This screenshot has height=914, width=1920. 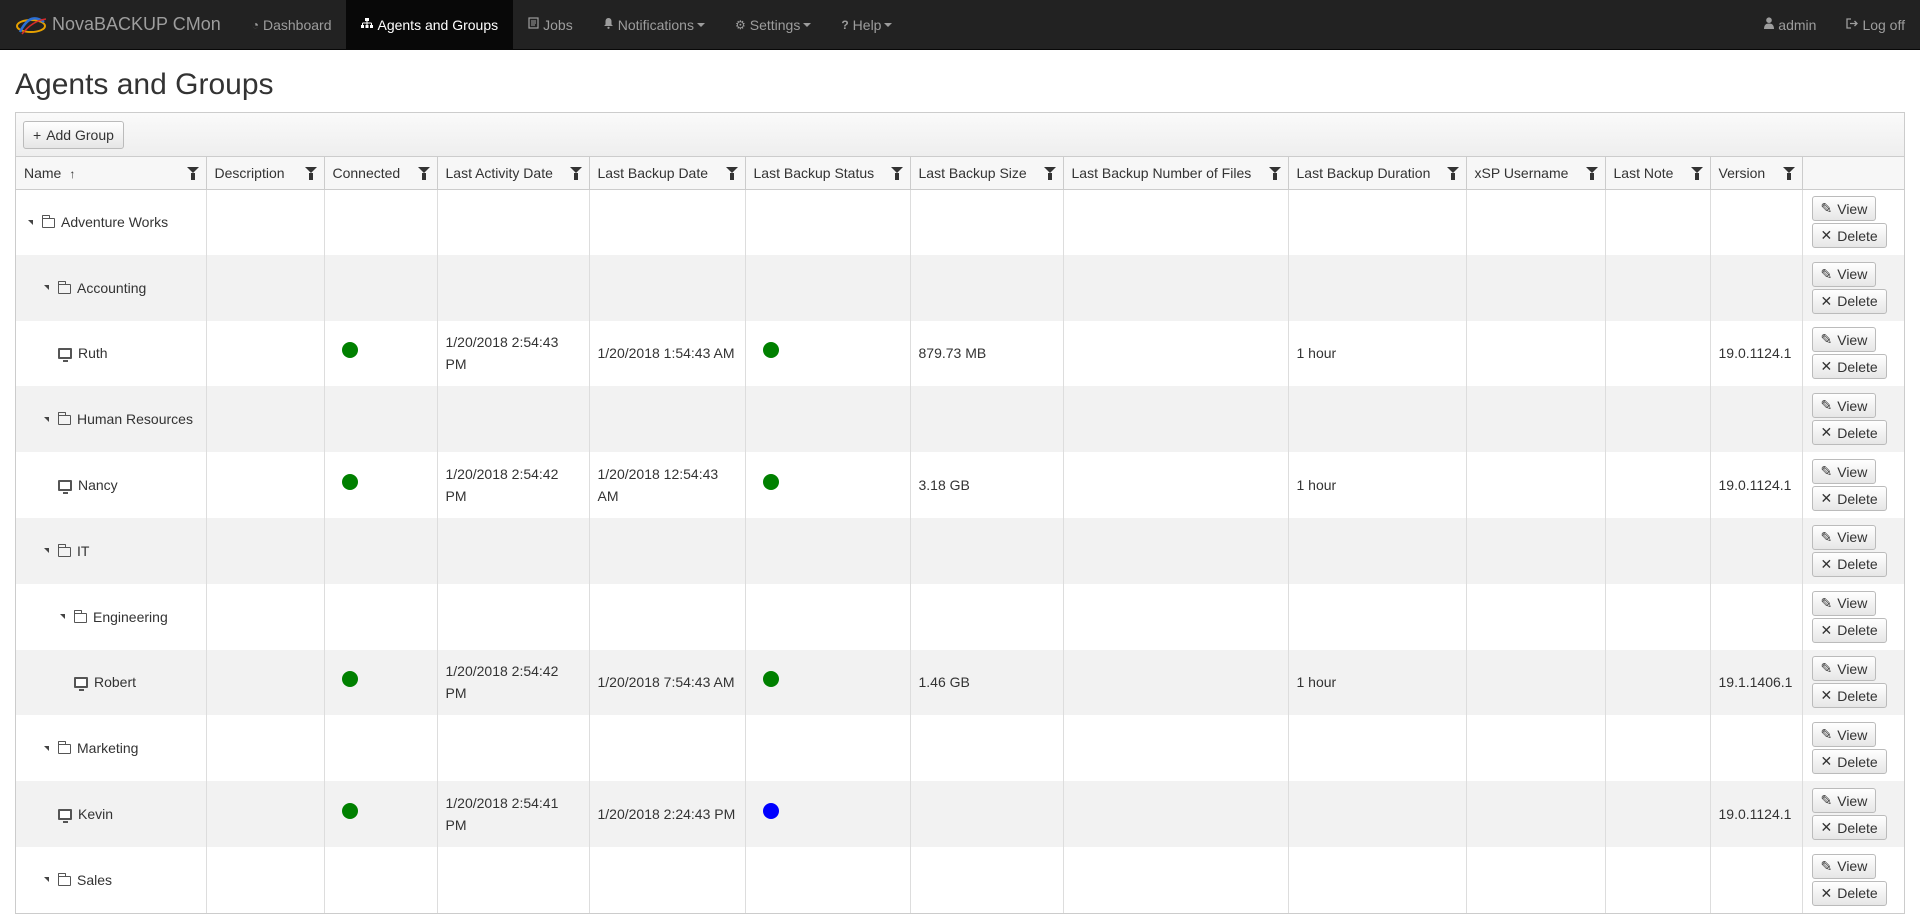 I want to click on row-actions: ✎ View ✕ Delete, so click(x=1854, y=748).